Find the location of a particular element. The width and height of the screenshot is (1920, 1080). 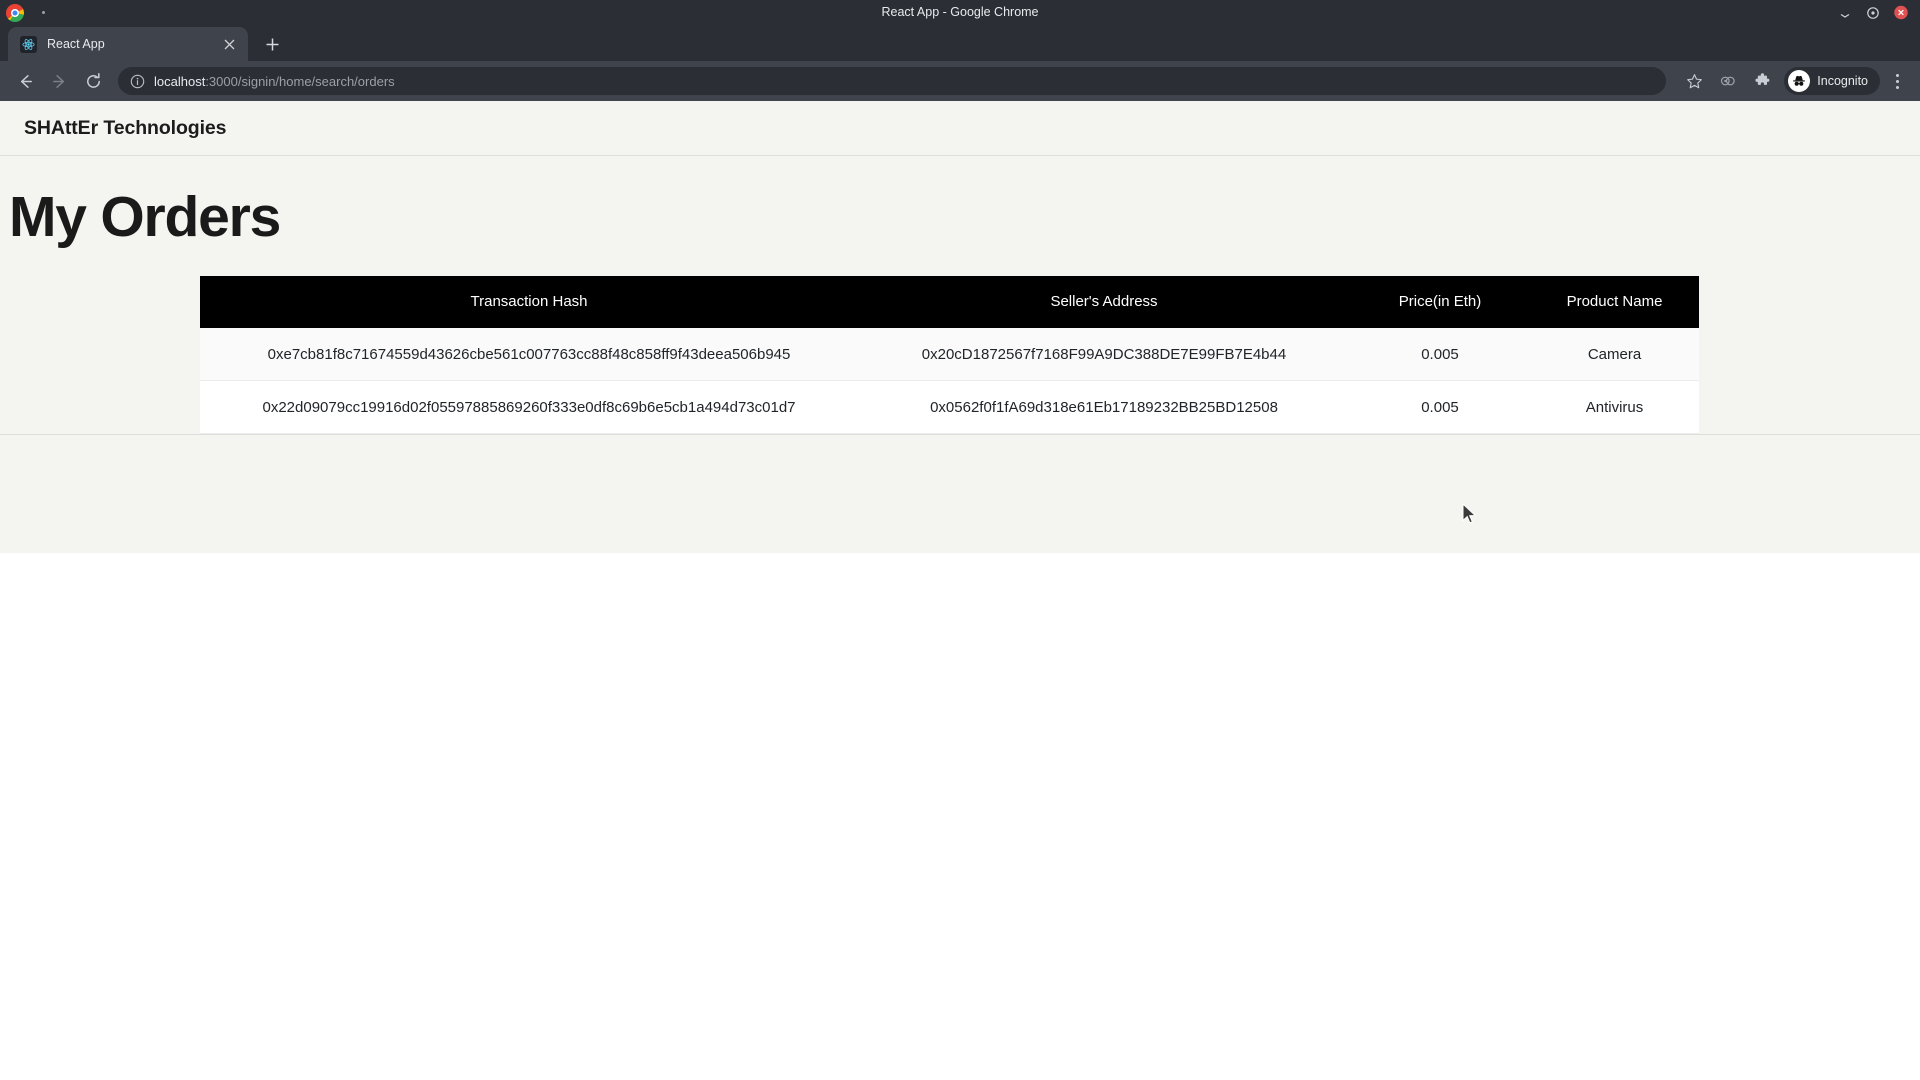

window-title: React App - Google Chrome is located at coordinates (960, 12).